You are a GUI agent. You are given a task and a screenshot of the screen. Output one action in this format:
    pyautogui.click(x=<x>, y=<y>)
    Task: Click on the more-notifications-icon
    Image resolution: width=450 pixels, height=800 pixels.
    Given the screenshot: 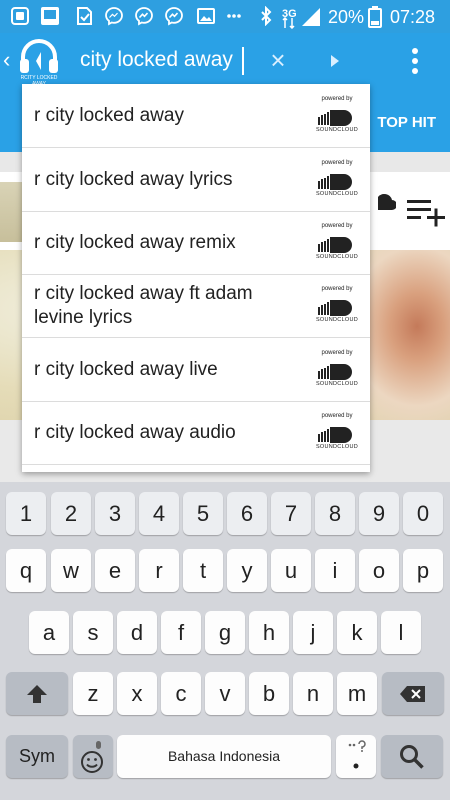 What is the action you would take?
    pyautogui.click(x=234, y=16)
    